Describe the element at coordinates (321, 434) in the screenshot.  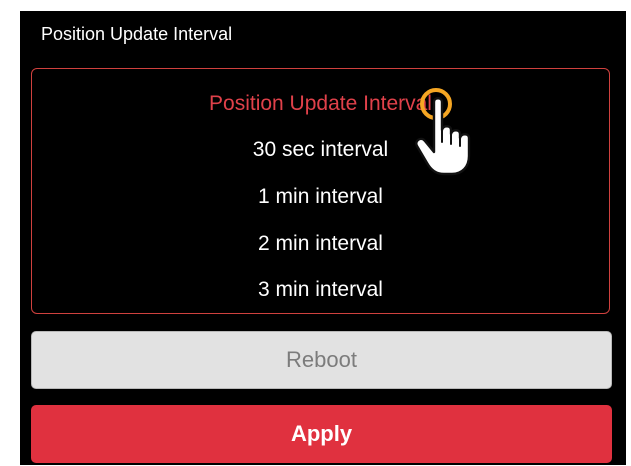
I see `apply-button: Apply` at that location.